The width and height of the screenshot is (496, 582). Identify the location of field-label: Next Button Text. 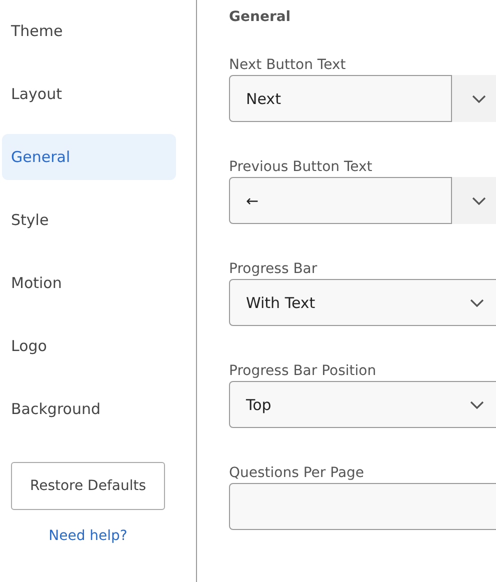
(288, 65).